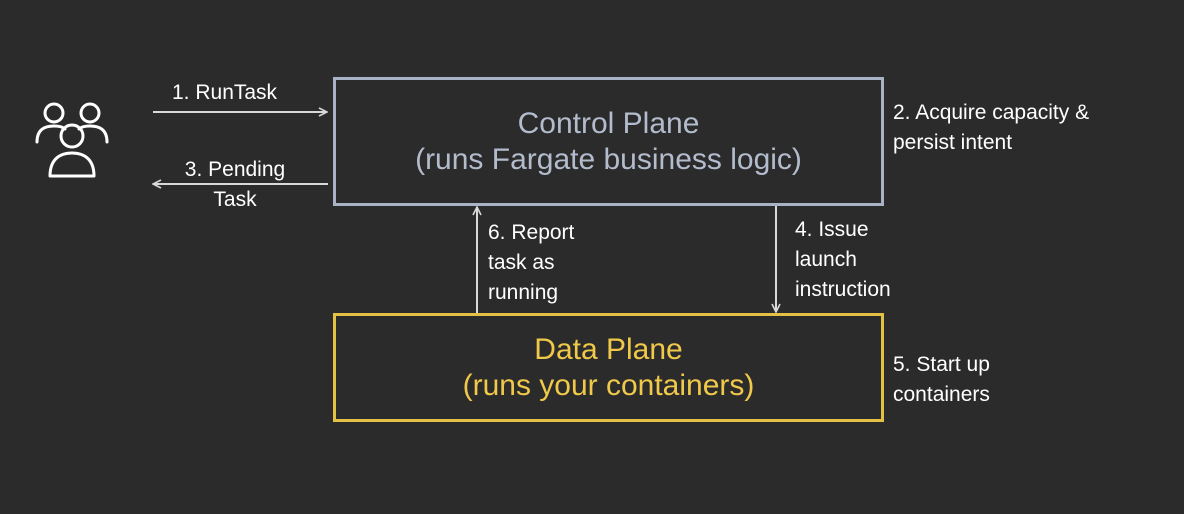 This screenshot has width=1184, height=514. Describe the element at coordinates (991, 127) in the screenshot. I see `step-acquire-capacity-label: 2. Acquire capacity & persist intent` at that location.